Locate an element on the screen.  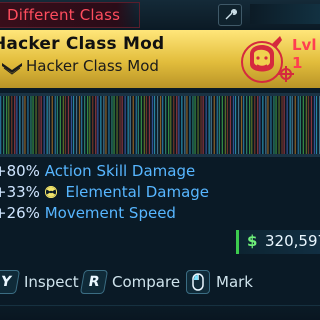
different-class-tag: Different Class is located at coordinates (70, 15).